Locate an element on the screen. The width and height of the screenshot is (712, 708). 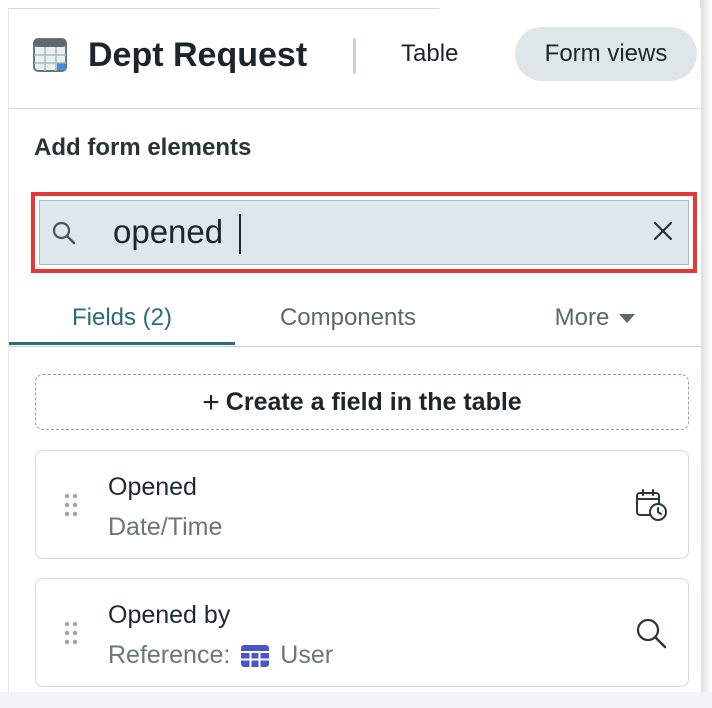
element-tabs: Fields (2) Components More is located at coordinates (355, 322).